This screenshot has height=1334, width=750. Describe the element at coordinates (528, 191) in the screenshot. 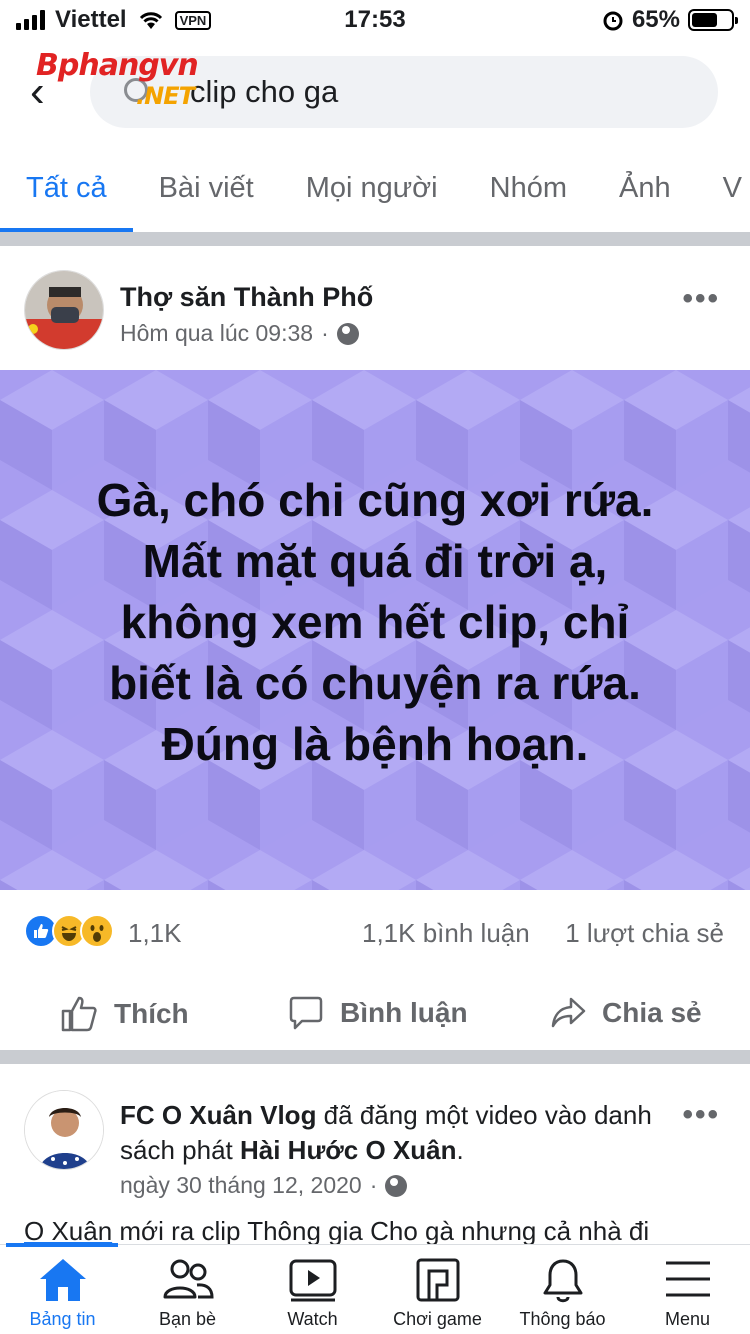

I see `tab-groups: Nhóm` at that location.